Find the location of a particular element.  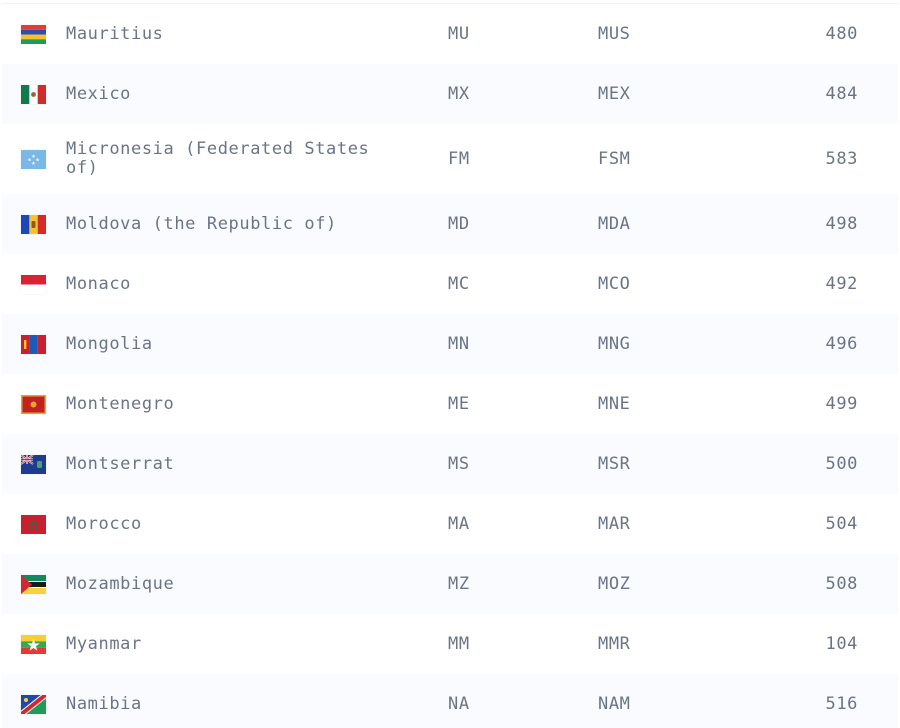

flag-micronesia-icon is located at coordinates (33, 159).